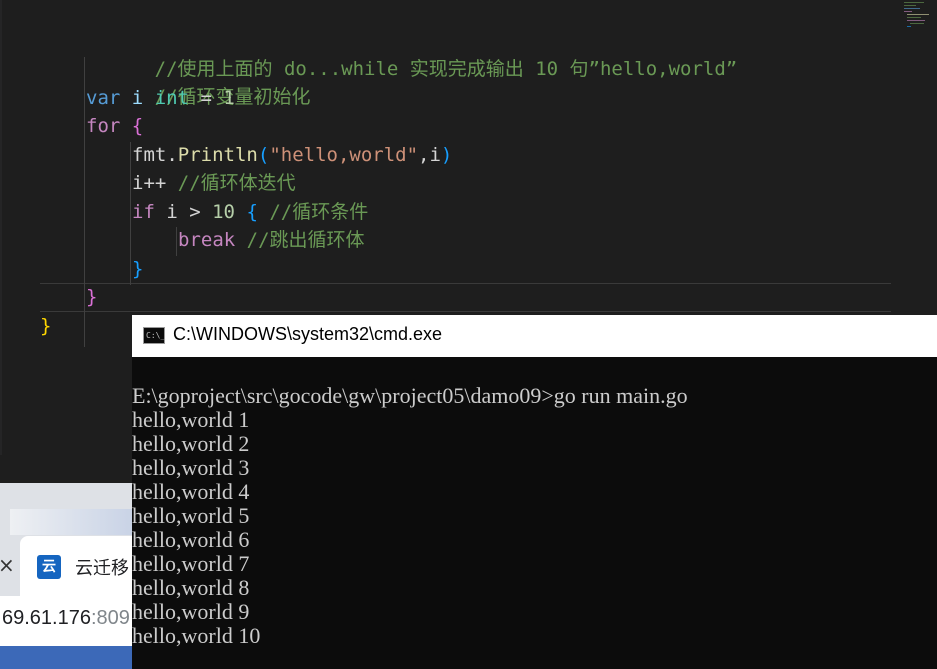 The image size is (937, 669). I want to click on code-line-8: break //跳出循环体, so click(271, 240).